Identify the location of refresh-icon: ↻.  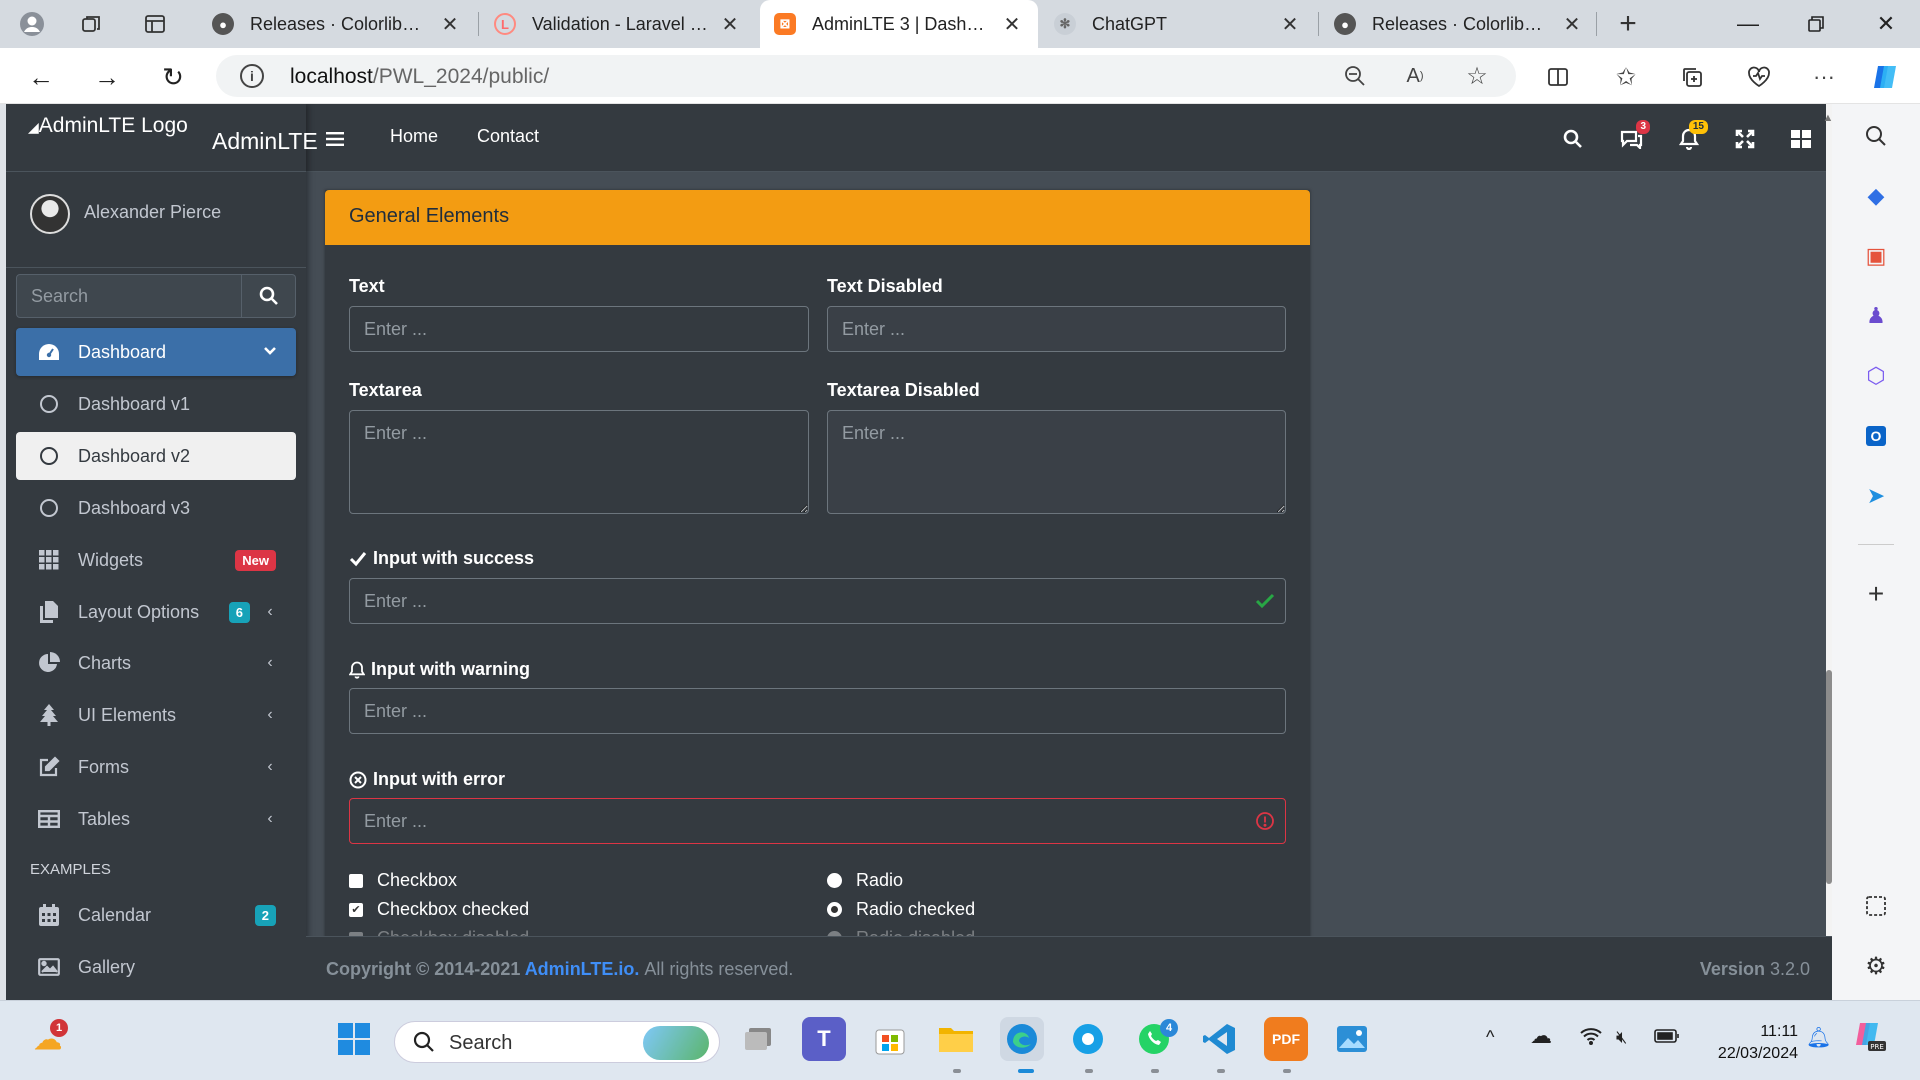
(173, 77).